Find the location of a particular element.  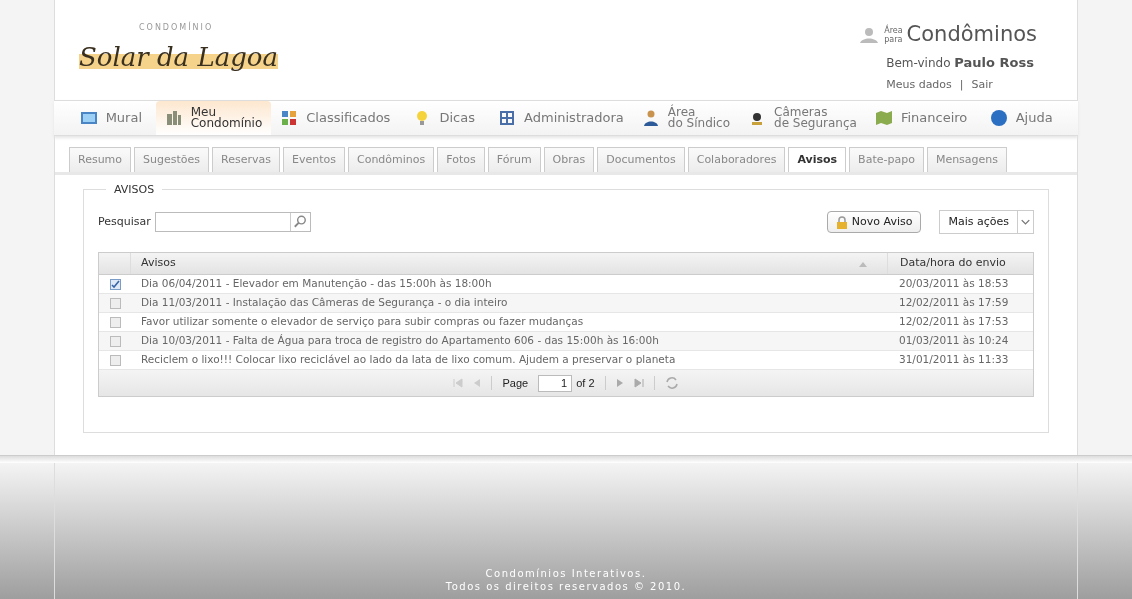

notice-cell-text: Dia 11/03/2011 - Instalação das Câmeras de Segurança - o dia inteiro is located at coordinates (324, 303).